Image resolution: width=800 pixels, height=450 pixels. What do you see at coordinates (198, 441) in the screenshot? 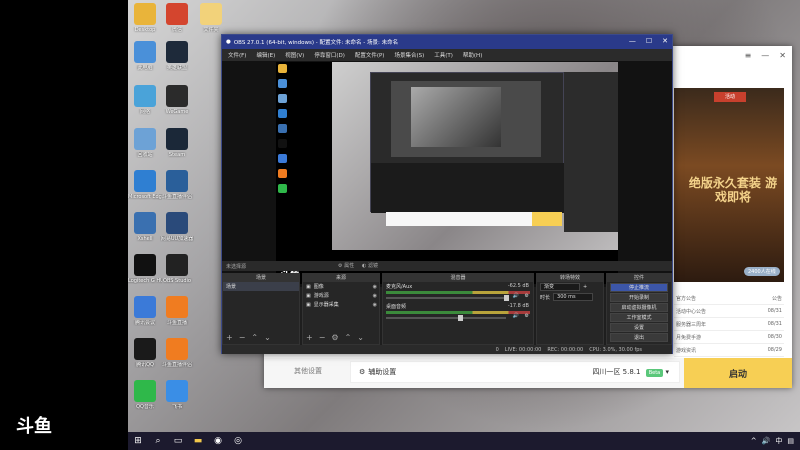
I see `explorer-icon: ▬` at bounding box center [198, 441].